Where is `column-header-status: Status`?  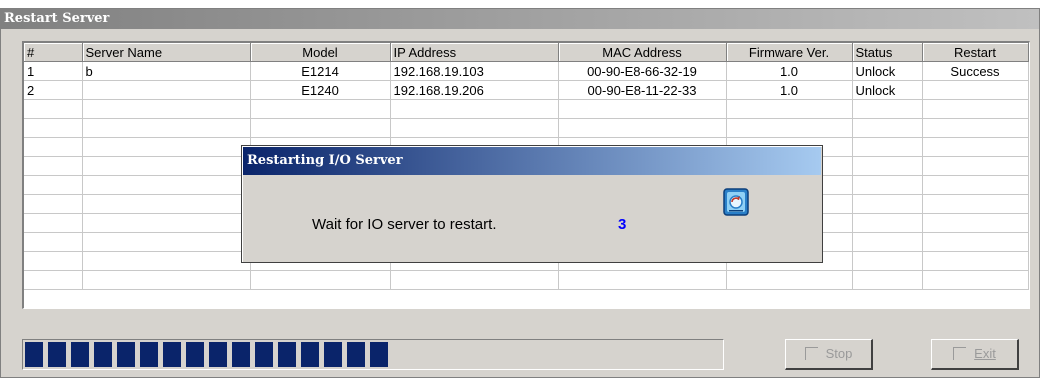
column-header-status: Status is located at coordinates (887, 52).